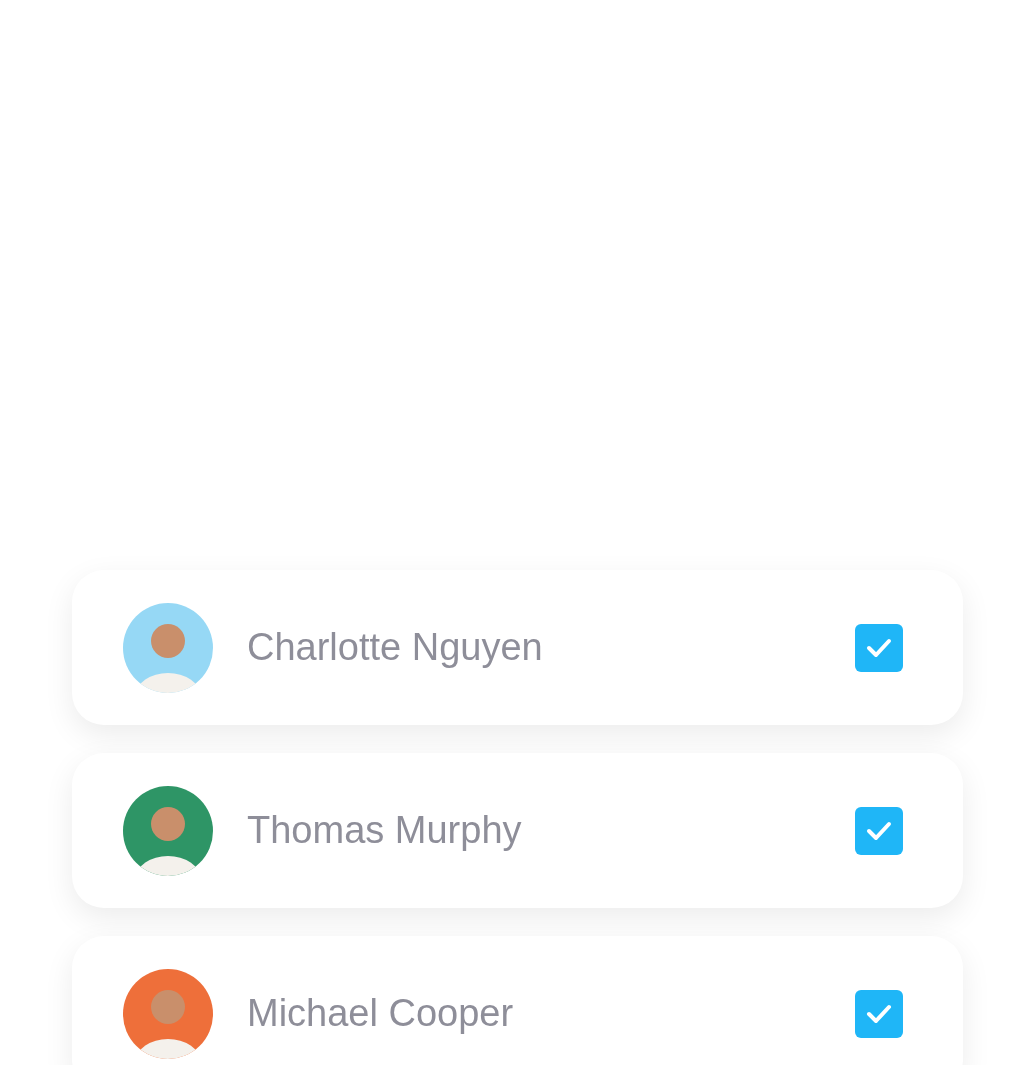 This screenshot has width=1034, height=1065. I want to click on contact-name: Thomas Murphy, so click(385, 830).